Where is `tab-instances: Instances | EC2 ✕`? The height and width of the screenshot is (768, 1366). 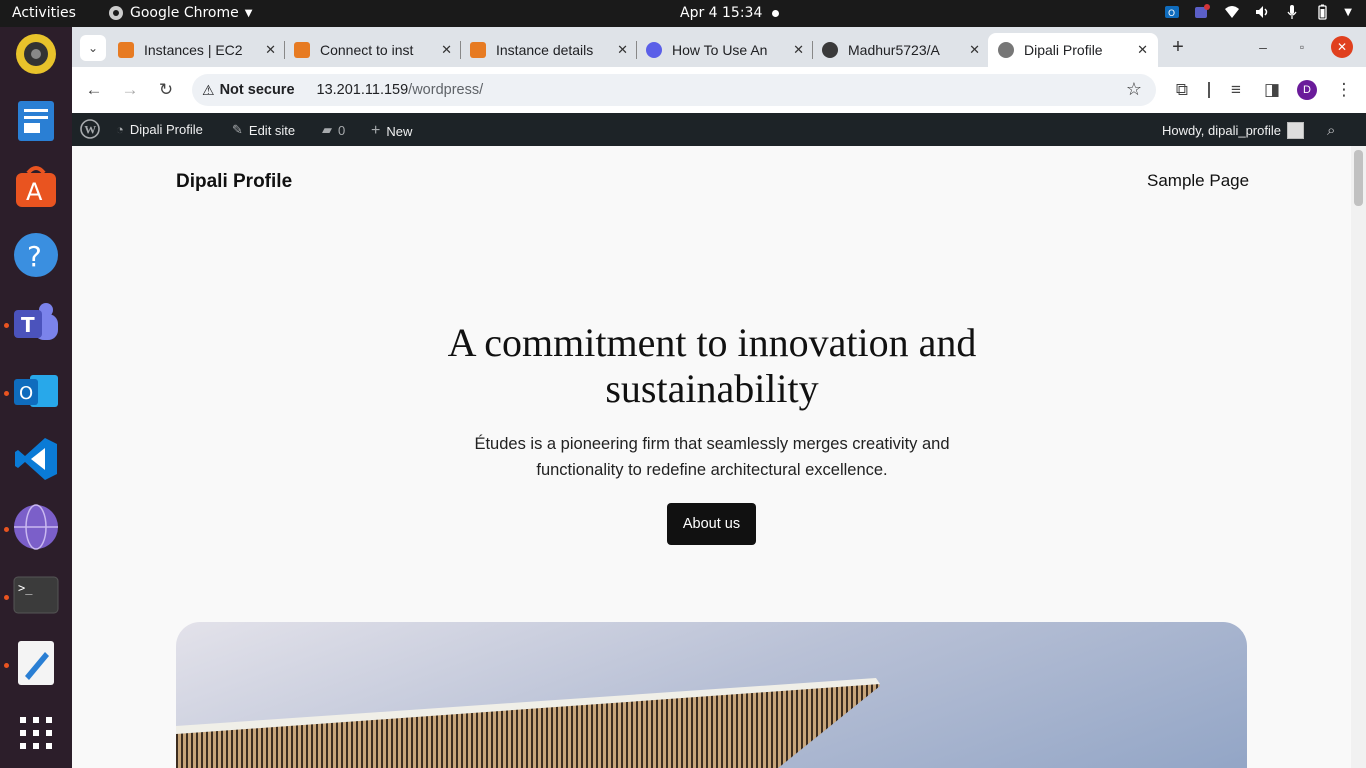 tab-instances: Instances | EC2 ✕ is located at coordinates (202, 50).